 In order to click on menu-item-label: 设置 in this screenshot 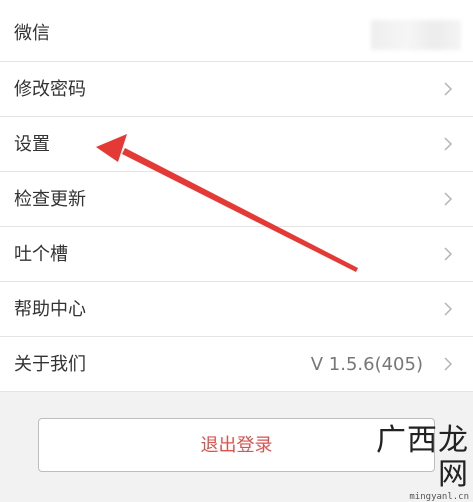, I will do `click(32, 144)`.